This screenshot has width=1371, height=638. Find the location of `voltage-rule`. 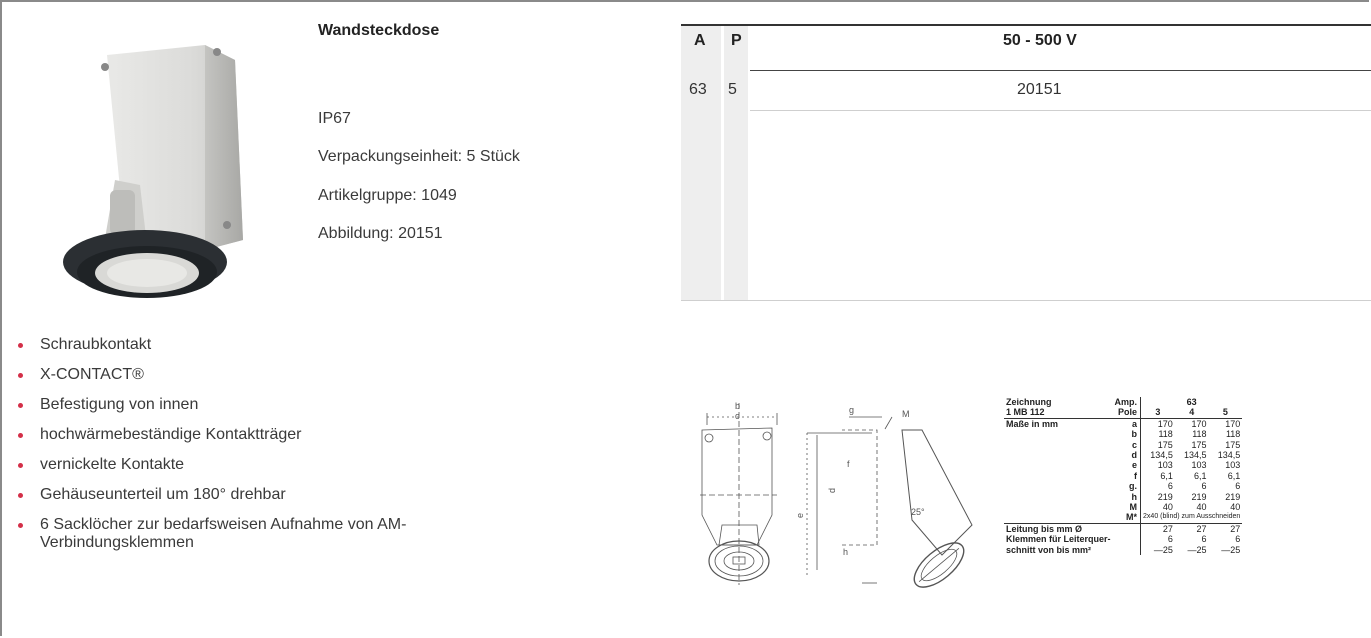

voltage-rule is located at coordinates (1060, 70).